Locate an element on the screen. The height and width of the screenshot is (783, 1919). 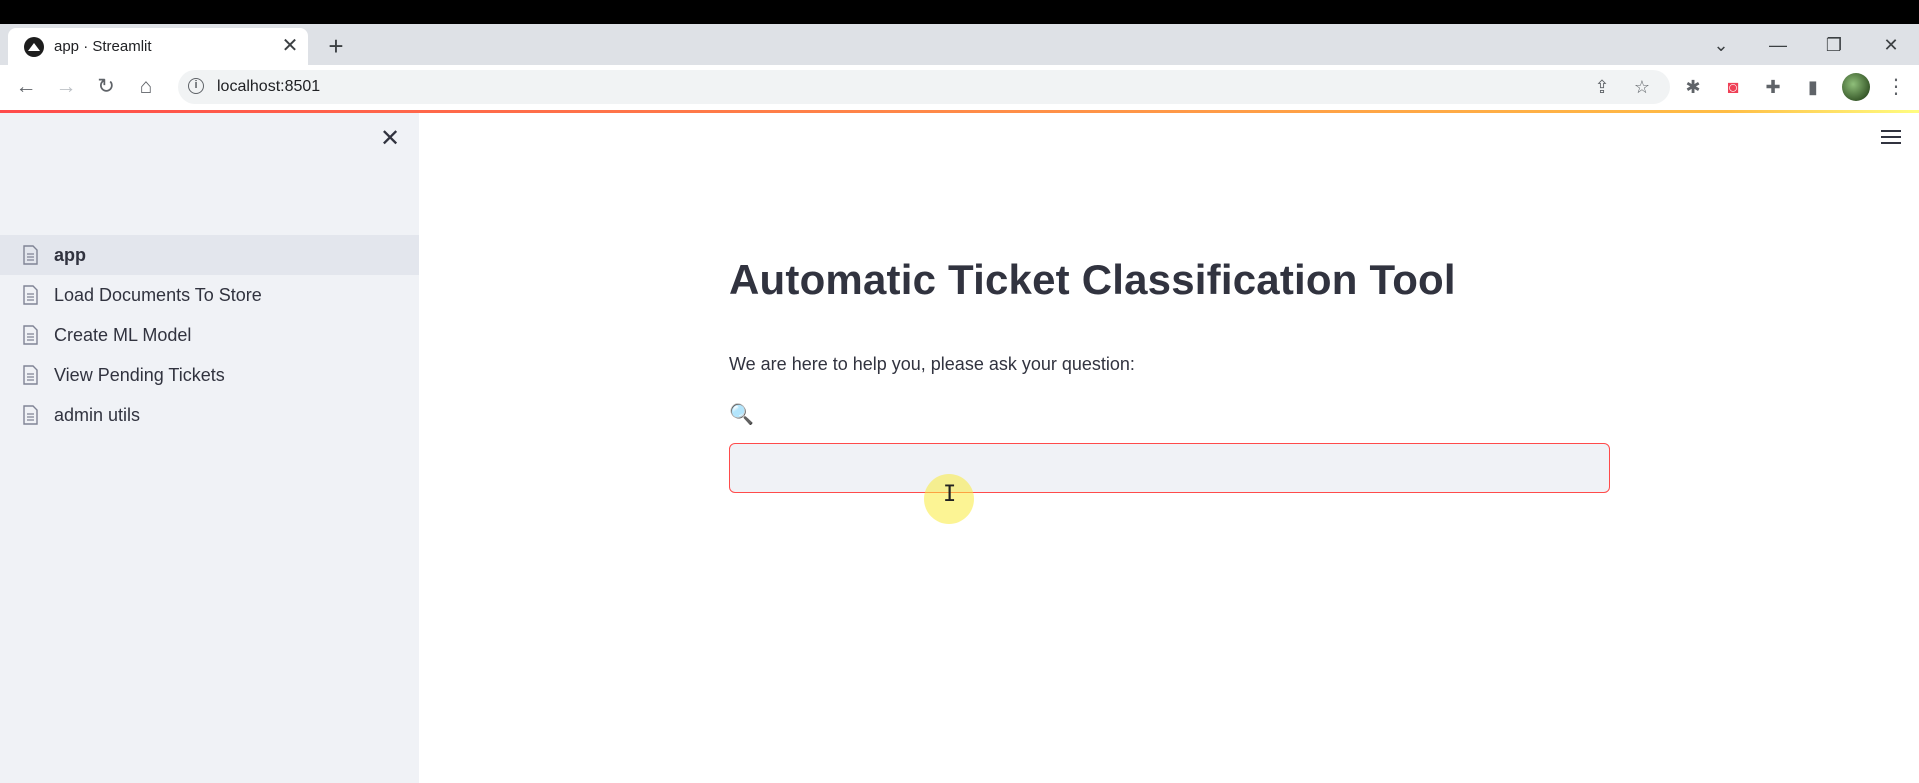
sidebar-item-admin-utils: admin utils is located at coordinates (209, 415).